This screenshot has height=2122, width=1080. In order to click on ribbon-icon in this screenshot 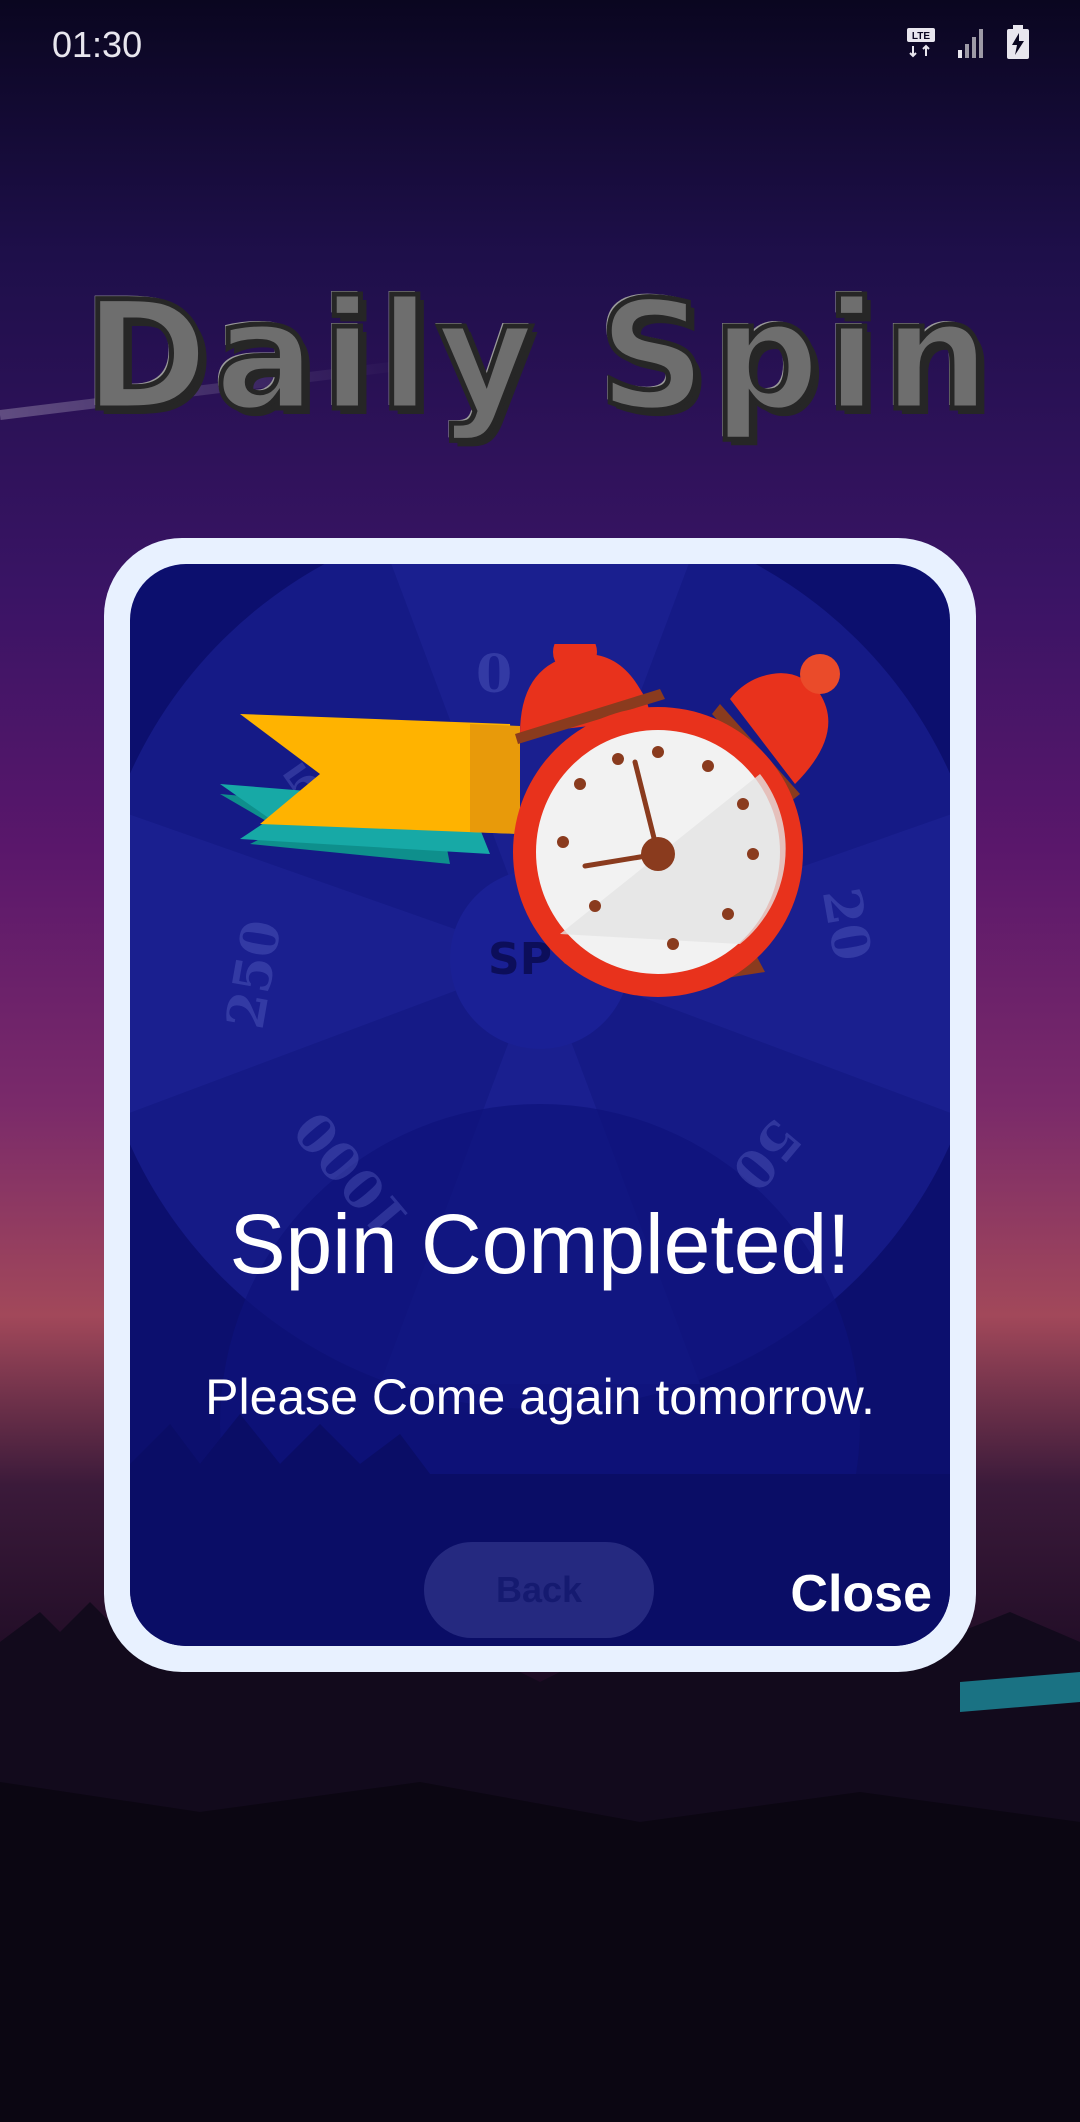, I will do `click(370, 789)`.